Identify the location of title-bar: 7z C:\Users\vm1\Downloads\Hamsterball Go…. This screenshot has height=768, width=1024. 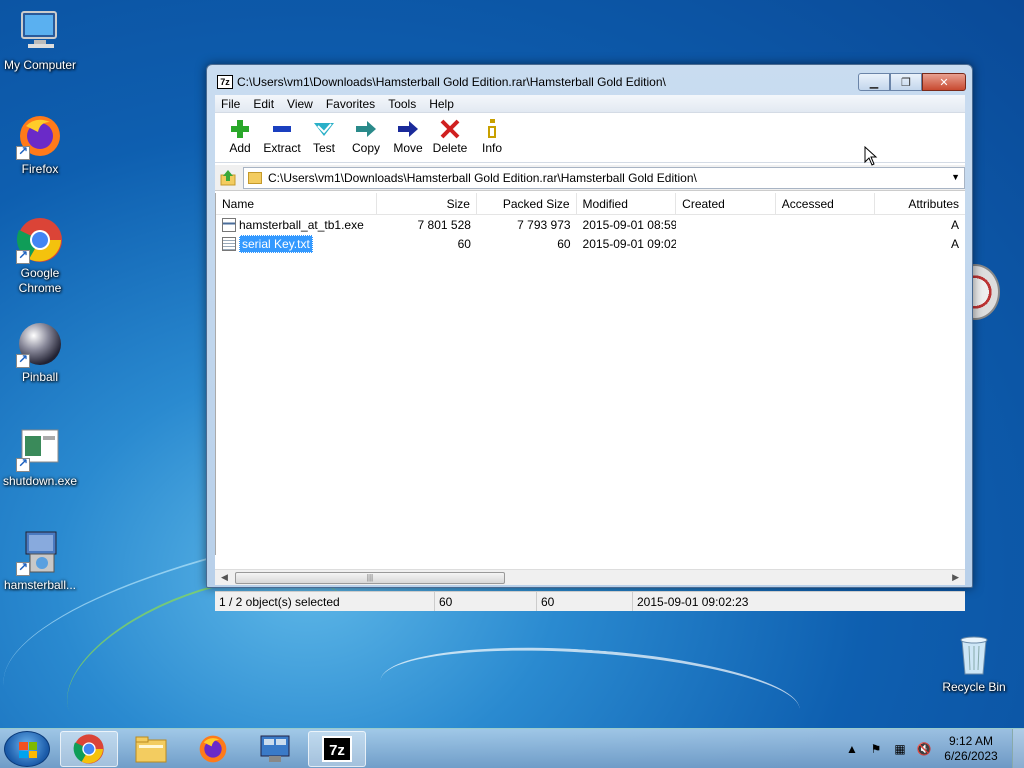
(589, 80).